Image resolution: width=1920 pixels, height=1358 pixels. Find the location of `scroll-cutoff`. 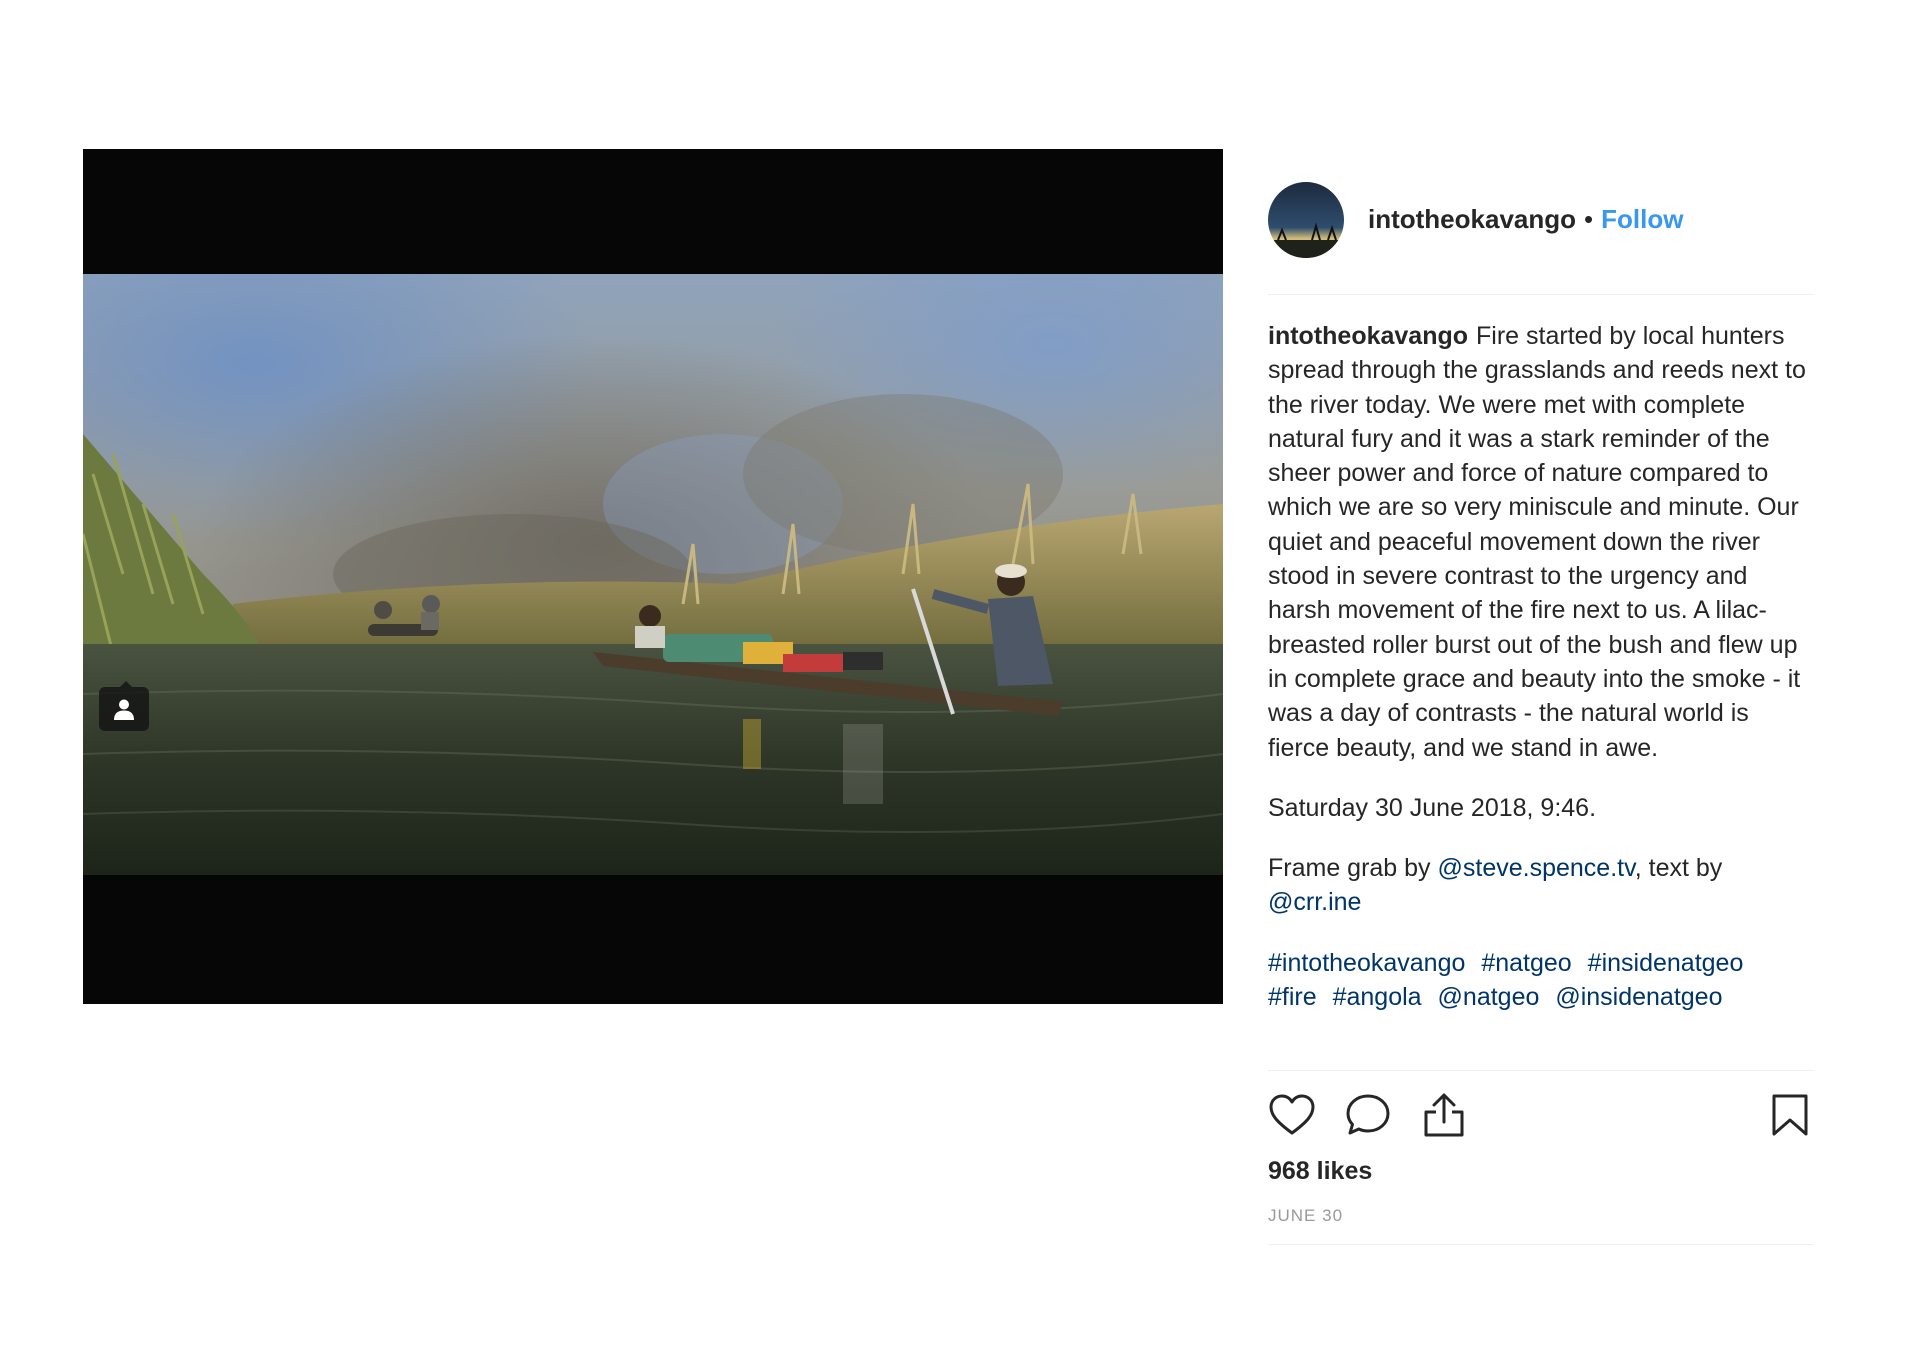

scroll-cutoff is located at coordinates (1541, 1062).